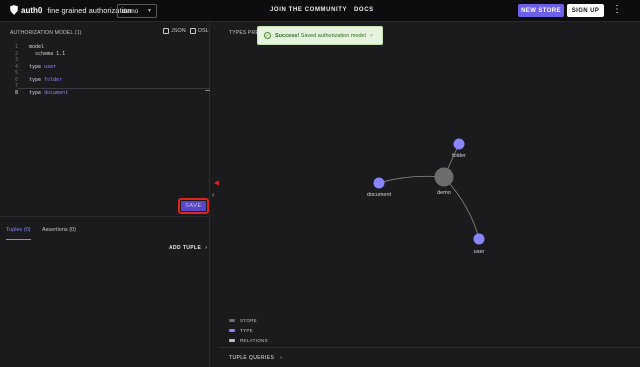 This screenshot has width=640, height=367. What do you see at coordinates (379, 183) in the screenshot?
I see `type-node-document` at bounding box center [379, 183].